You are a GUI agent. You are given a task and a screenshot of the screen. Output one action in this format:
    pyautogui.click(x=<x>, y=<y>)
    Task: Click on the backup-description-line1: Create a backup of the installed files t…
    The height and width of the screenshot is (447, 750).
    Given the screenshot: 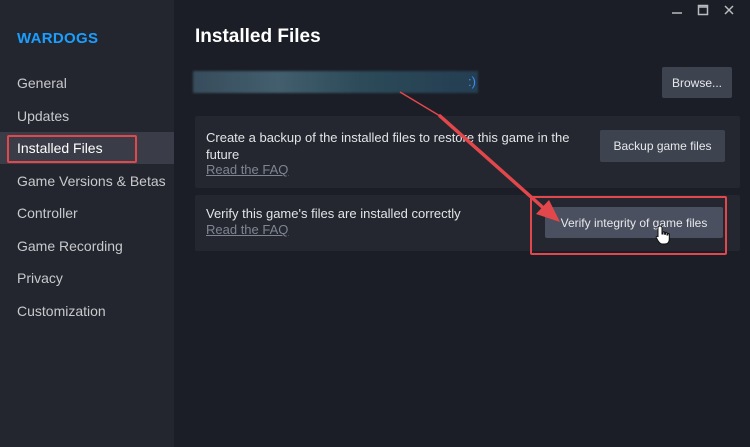 What is the action you would take?
    pyautogui.click(x=388, y=137)
    